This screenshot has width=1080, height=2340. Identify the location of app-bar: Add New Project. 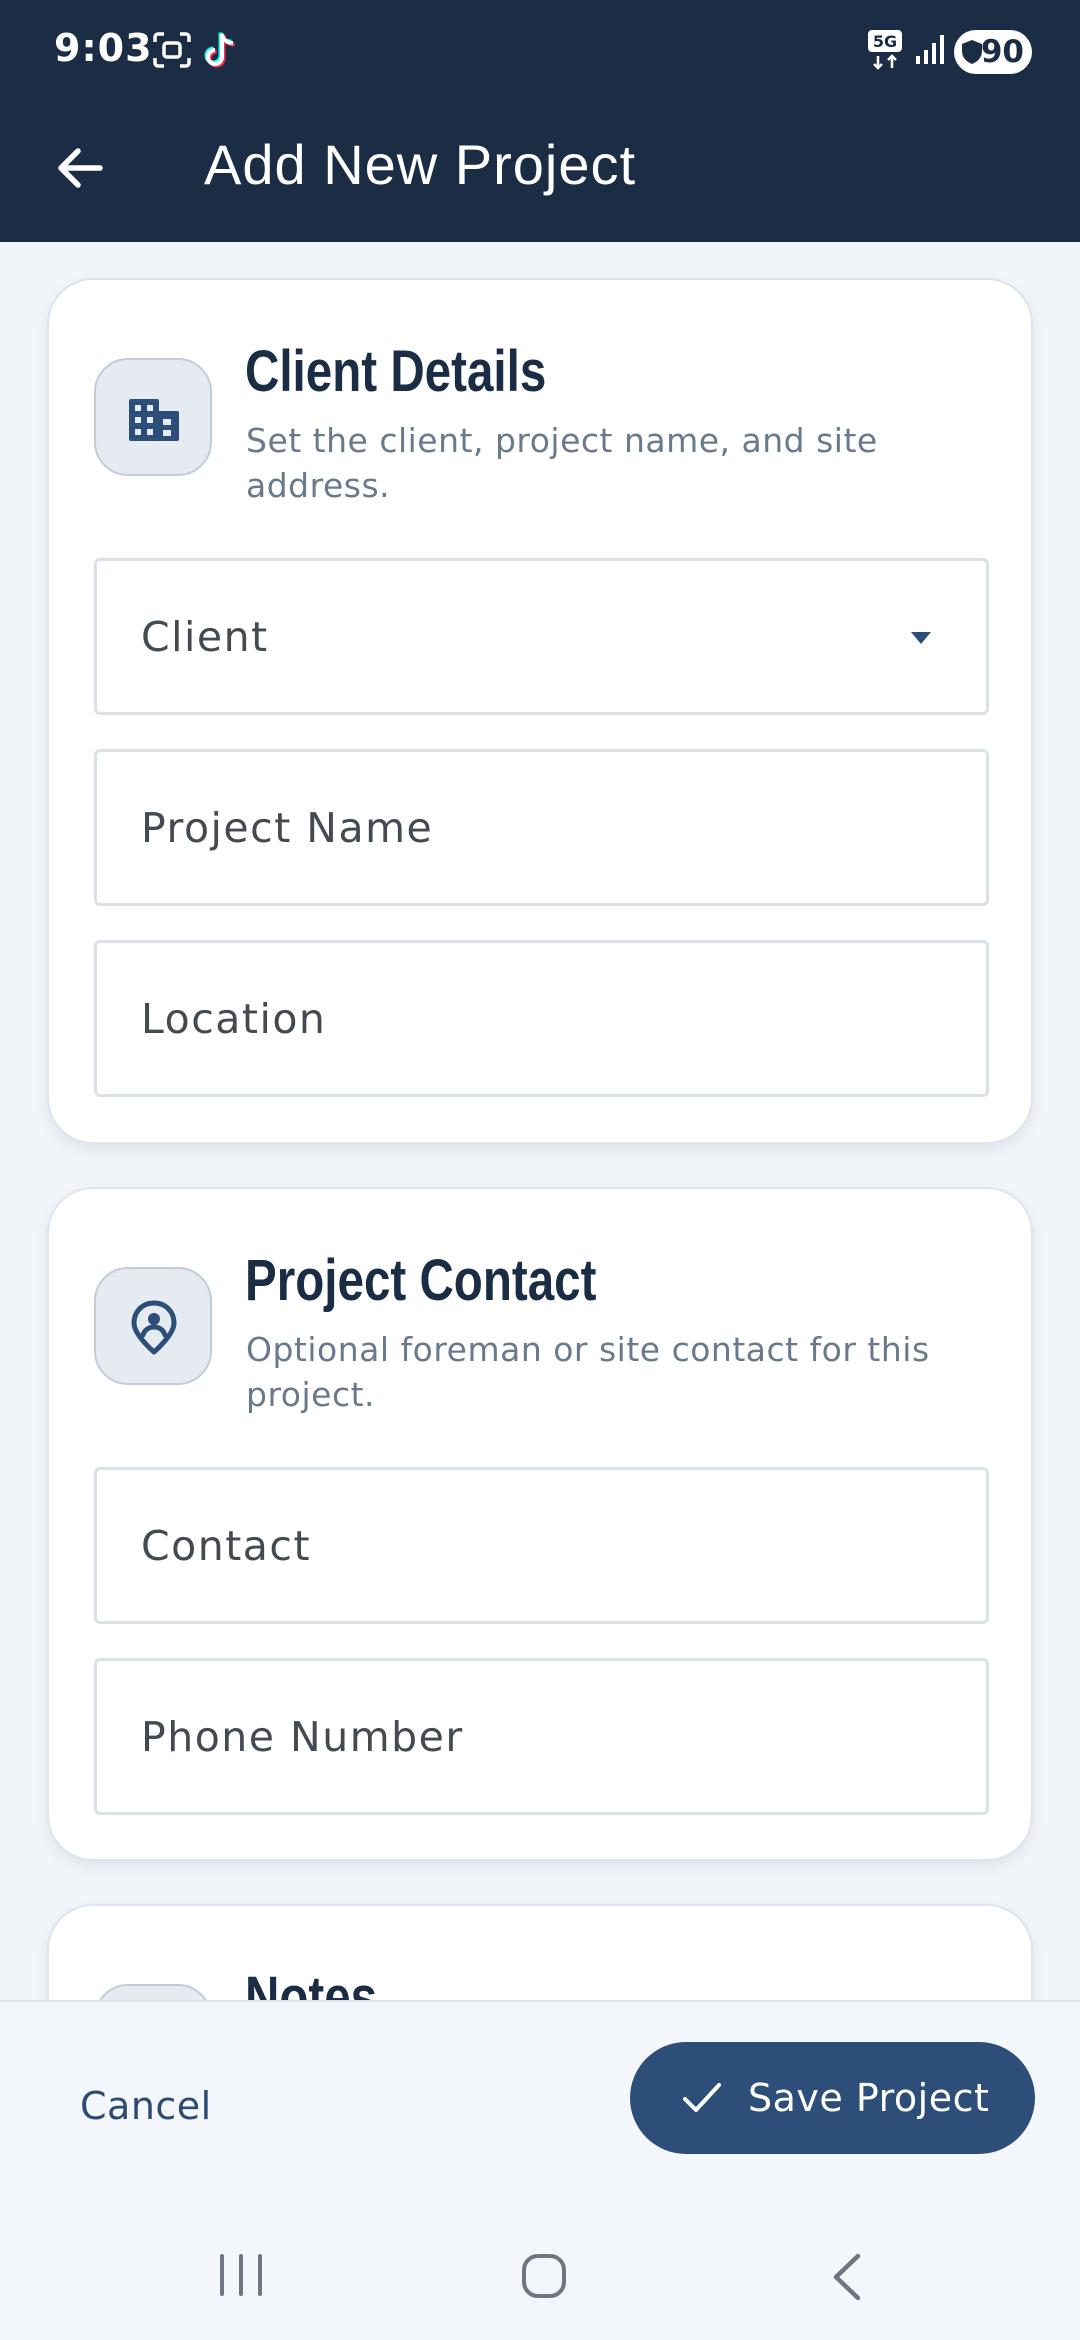
(540, 171).